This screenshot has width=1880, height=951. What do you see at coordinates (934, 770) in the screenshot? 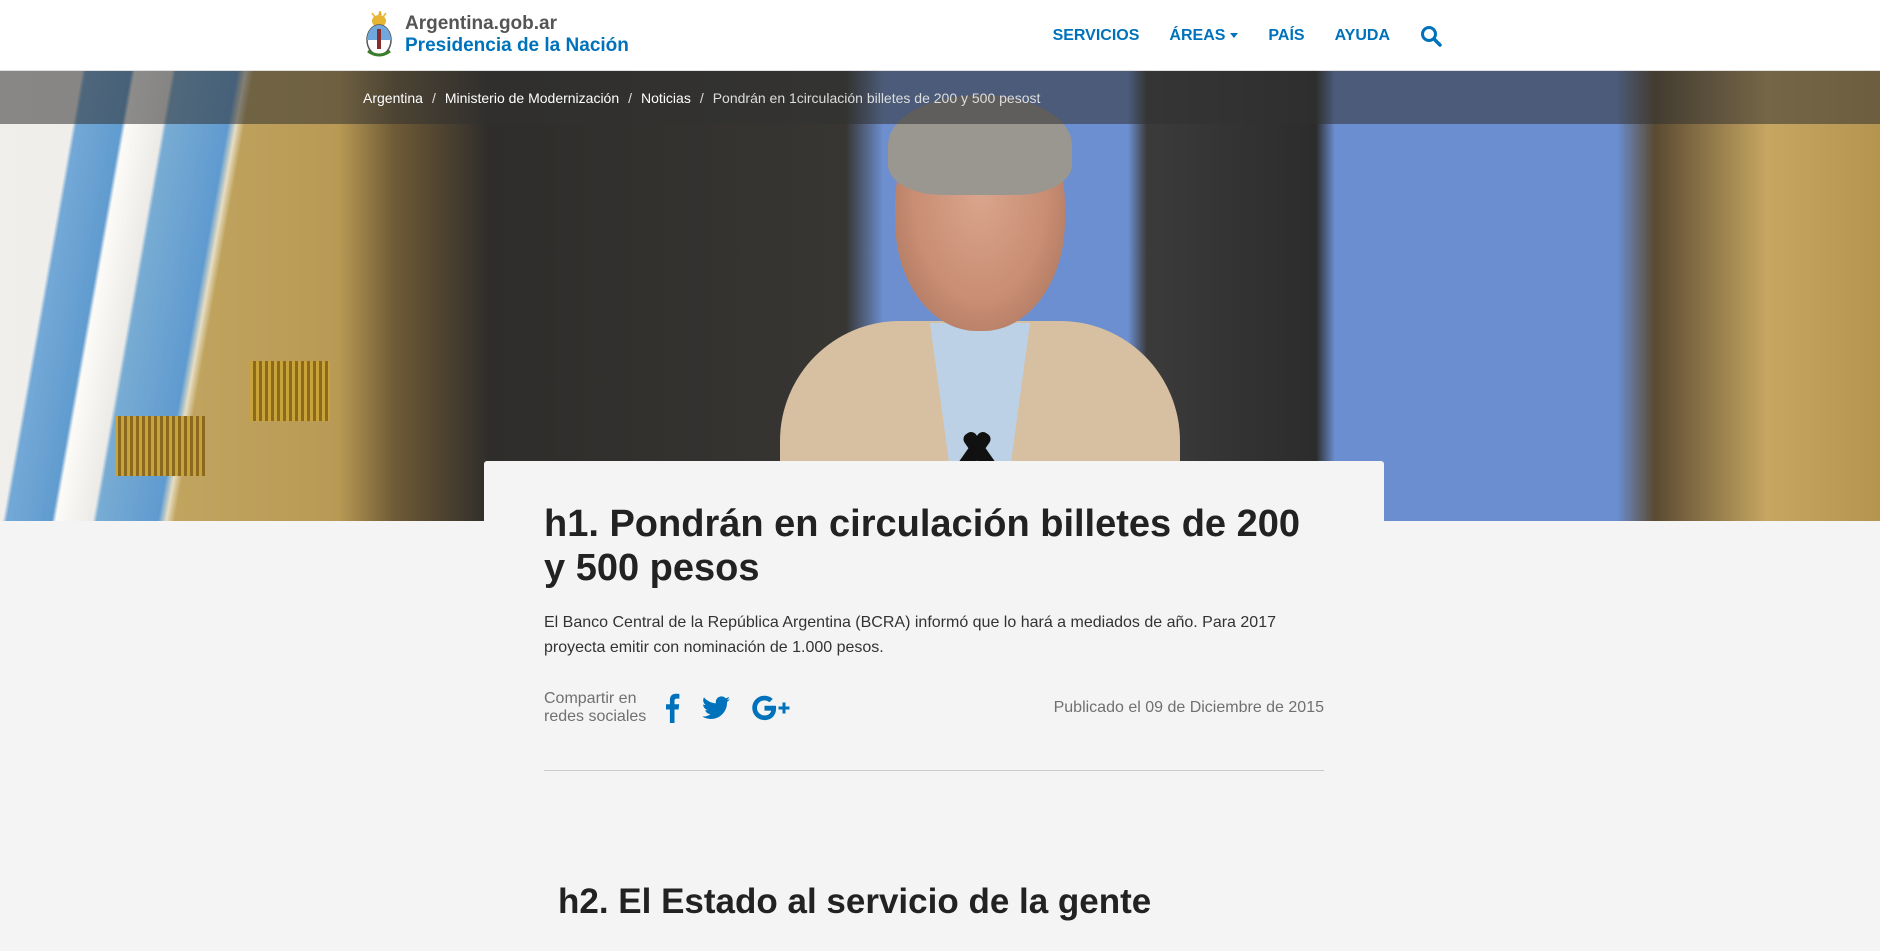
I see `section-divider` at bounding box center [934, 770].